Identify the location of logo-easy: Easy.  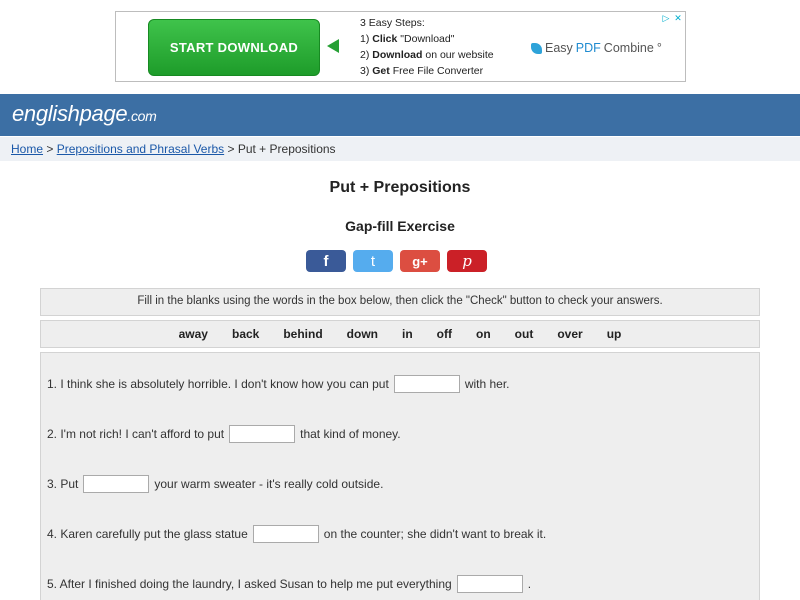
(559, 48).